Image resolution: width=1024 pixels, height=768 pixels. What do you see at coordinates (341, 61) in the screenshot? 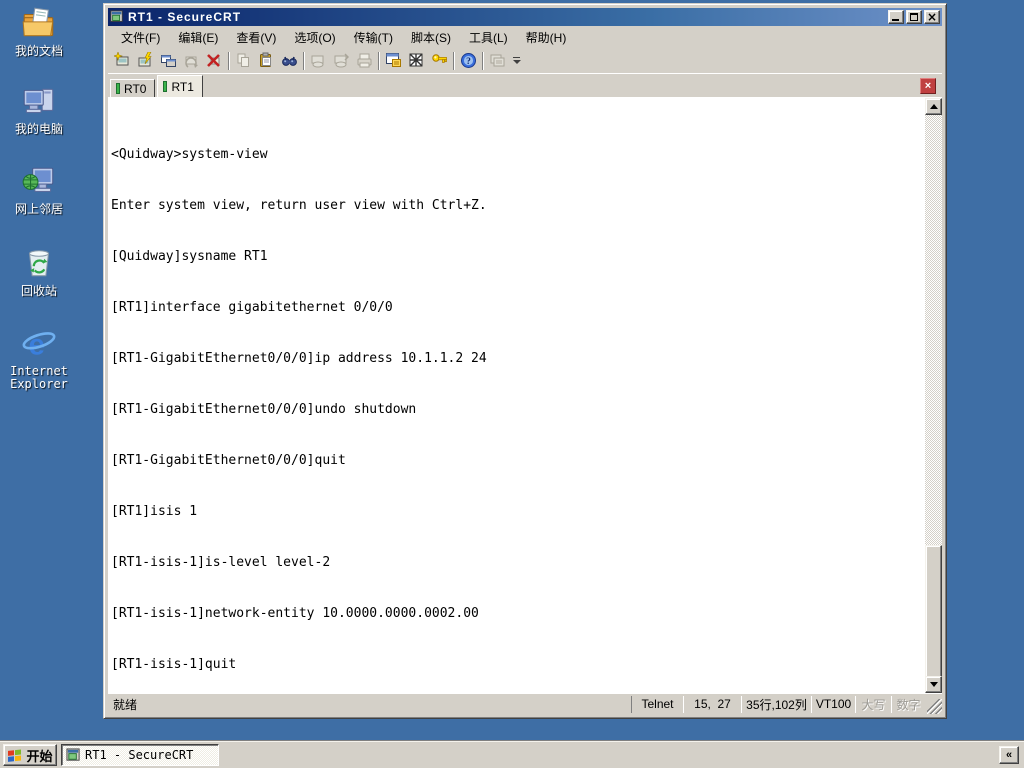
I see `receive-file-icon` at bounding box center [341, 61].